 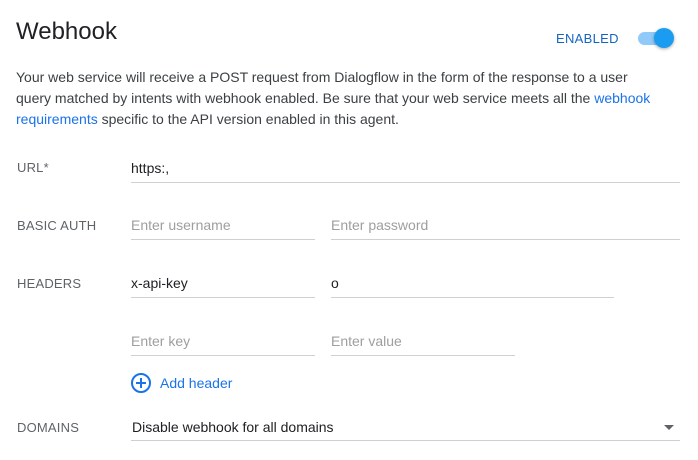 I want to click on new-header-value-input, so click(x=423, y=341).